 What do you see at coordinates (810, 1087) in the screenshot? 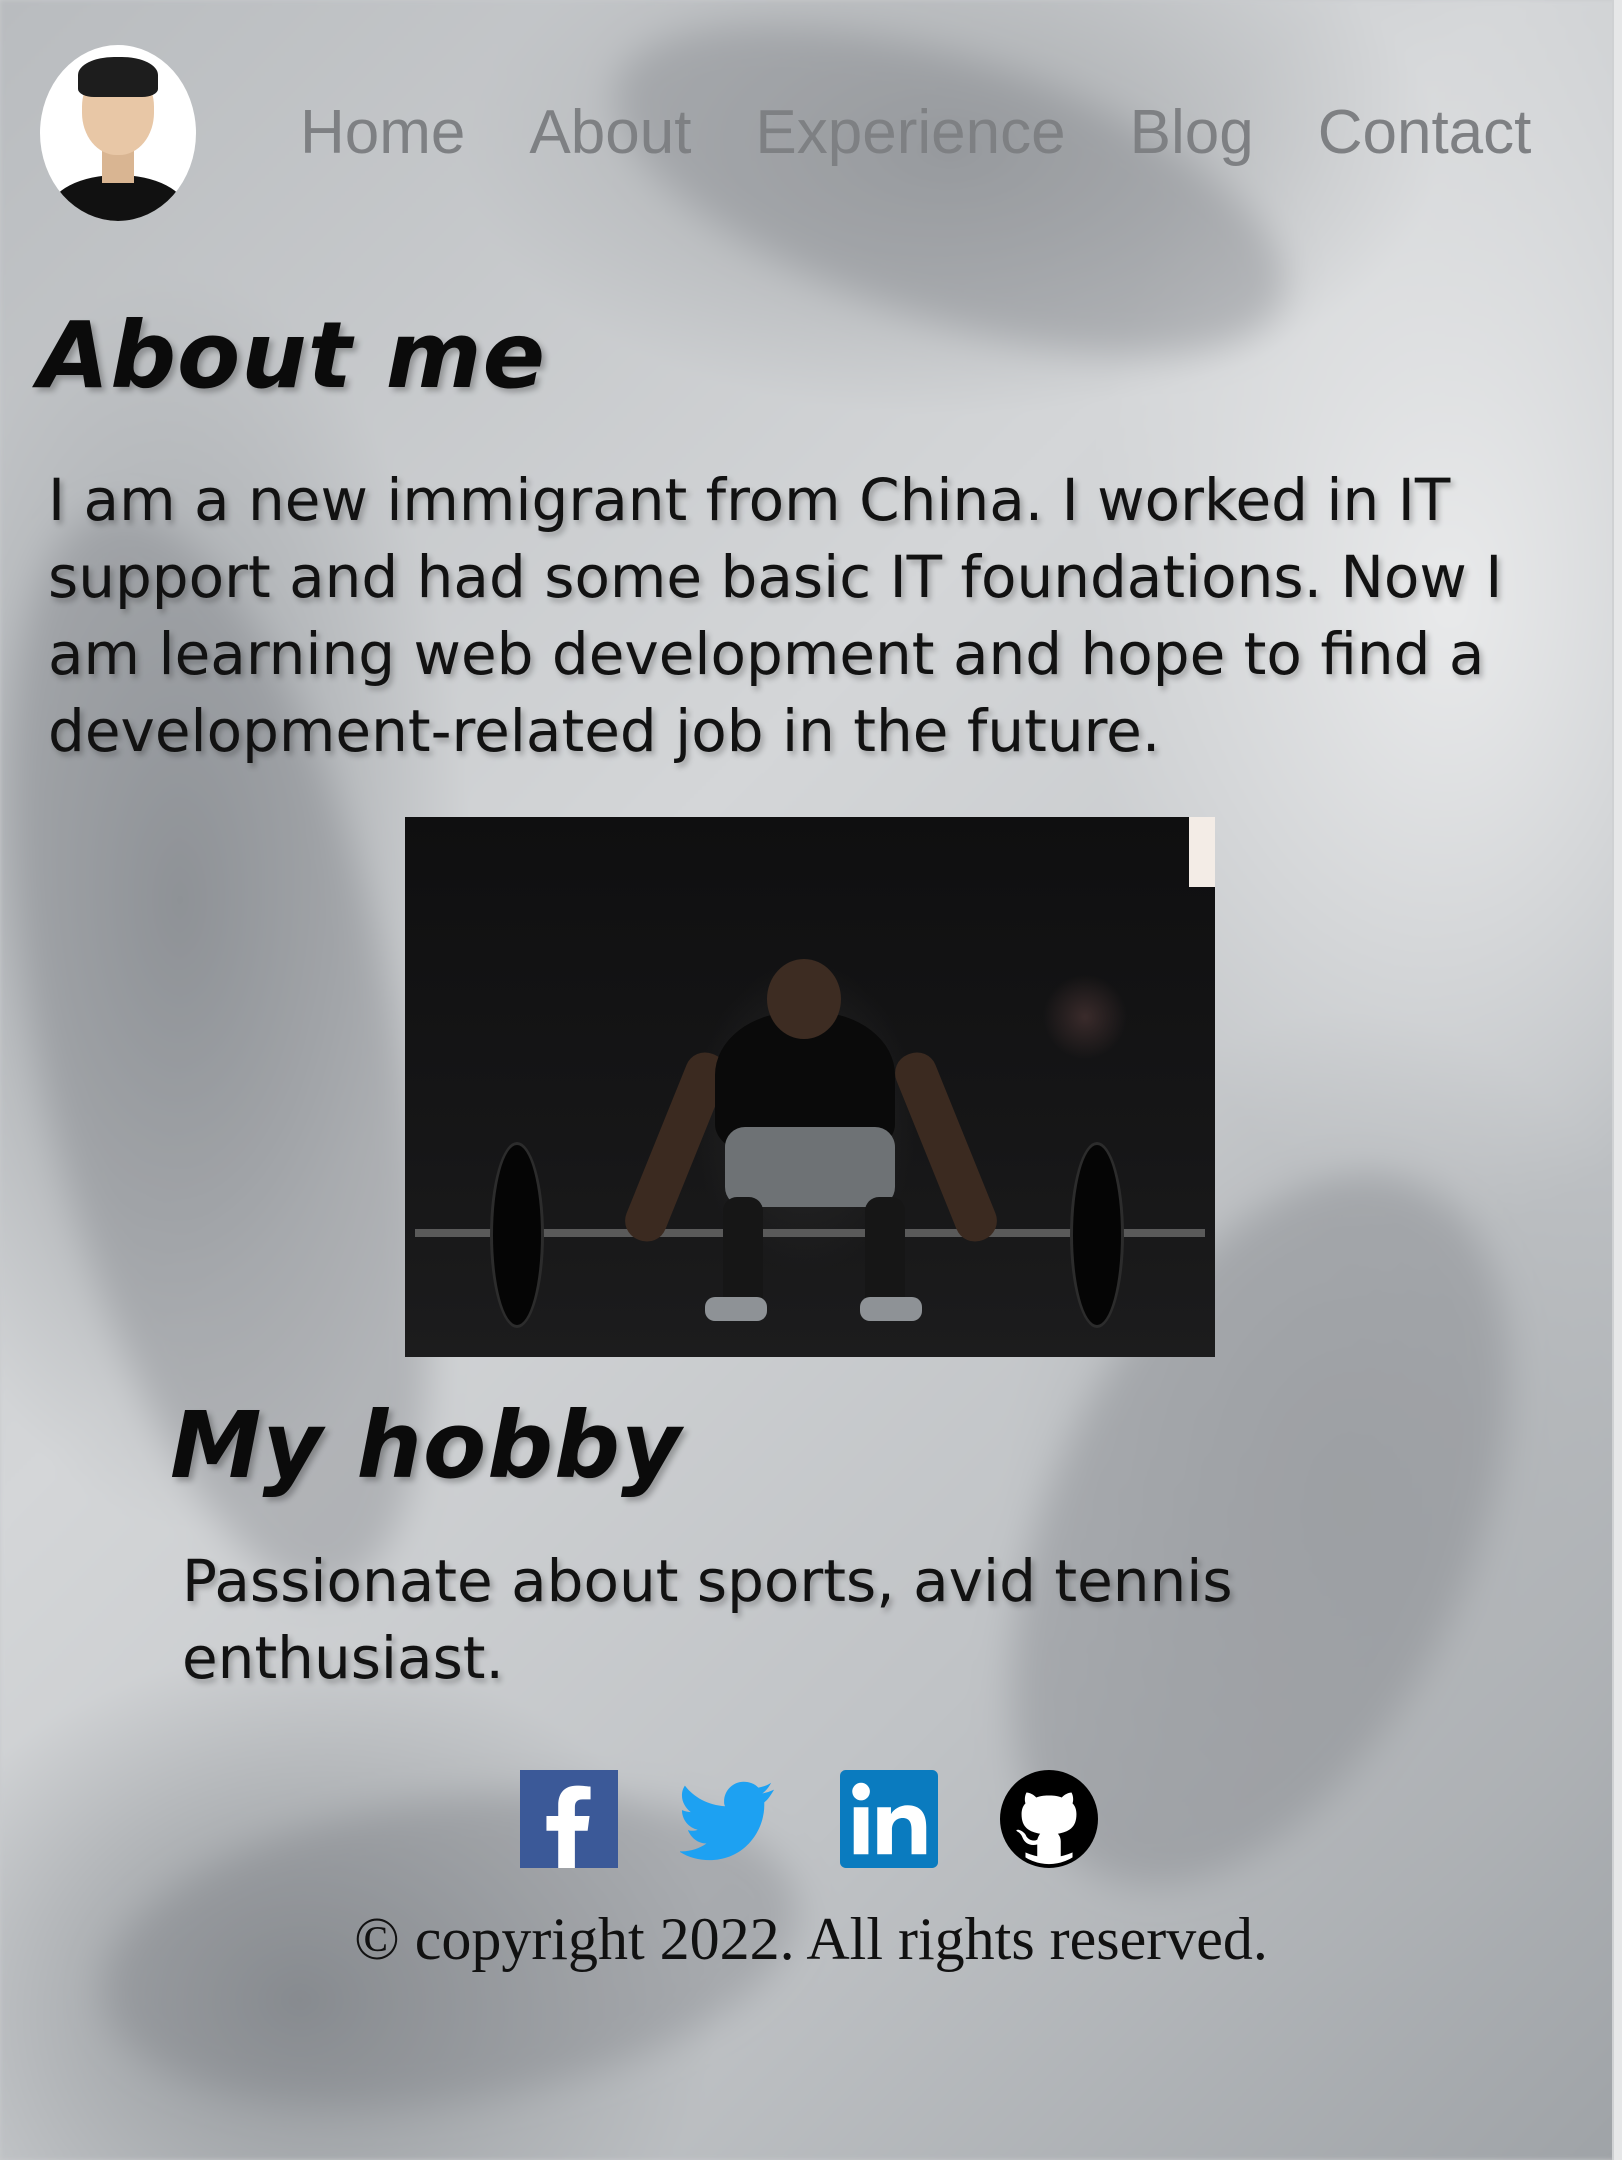
I see `weightlifting-photo` at bounding box center [810, 1087].